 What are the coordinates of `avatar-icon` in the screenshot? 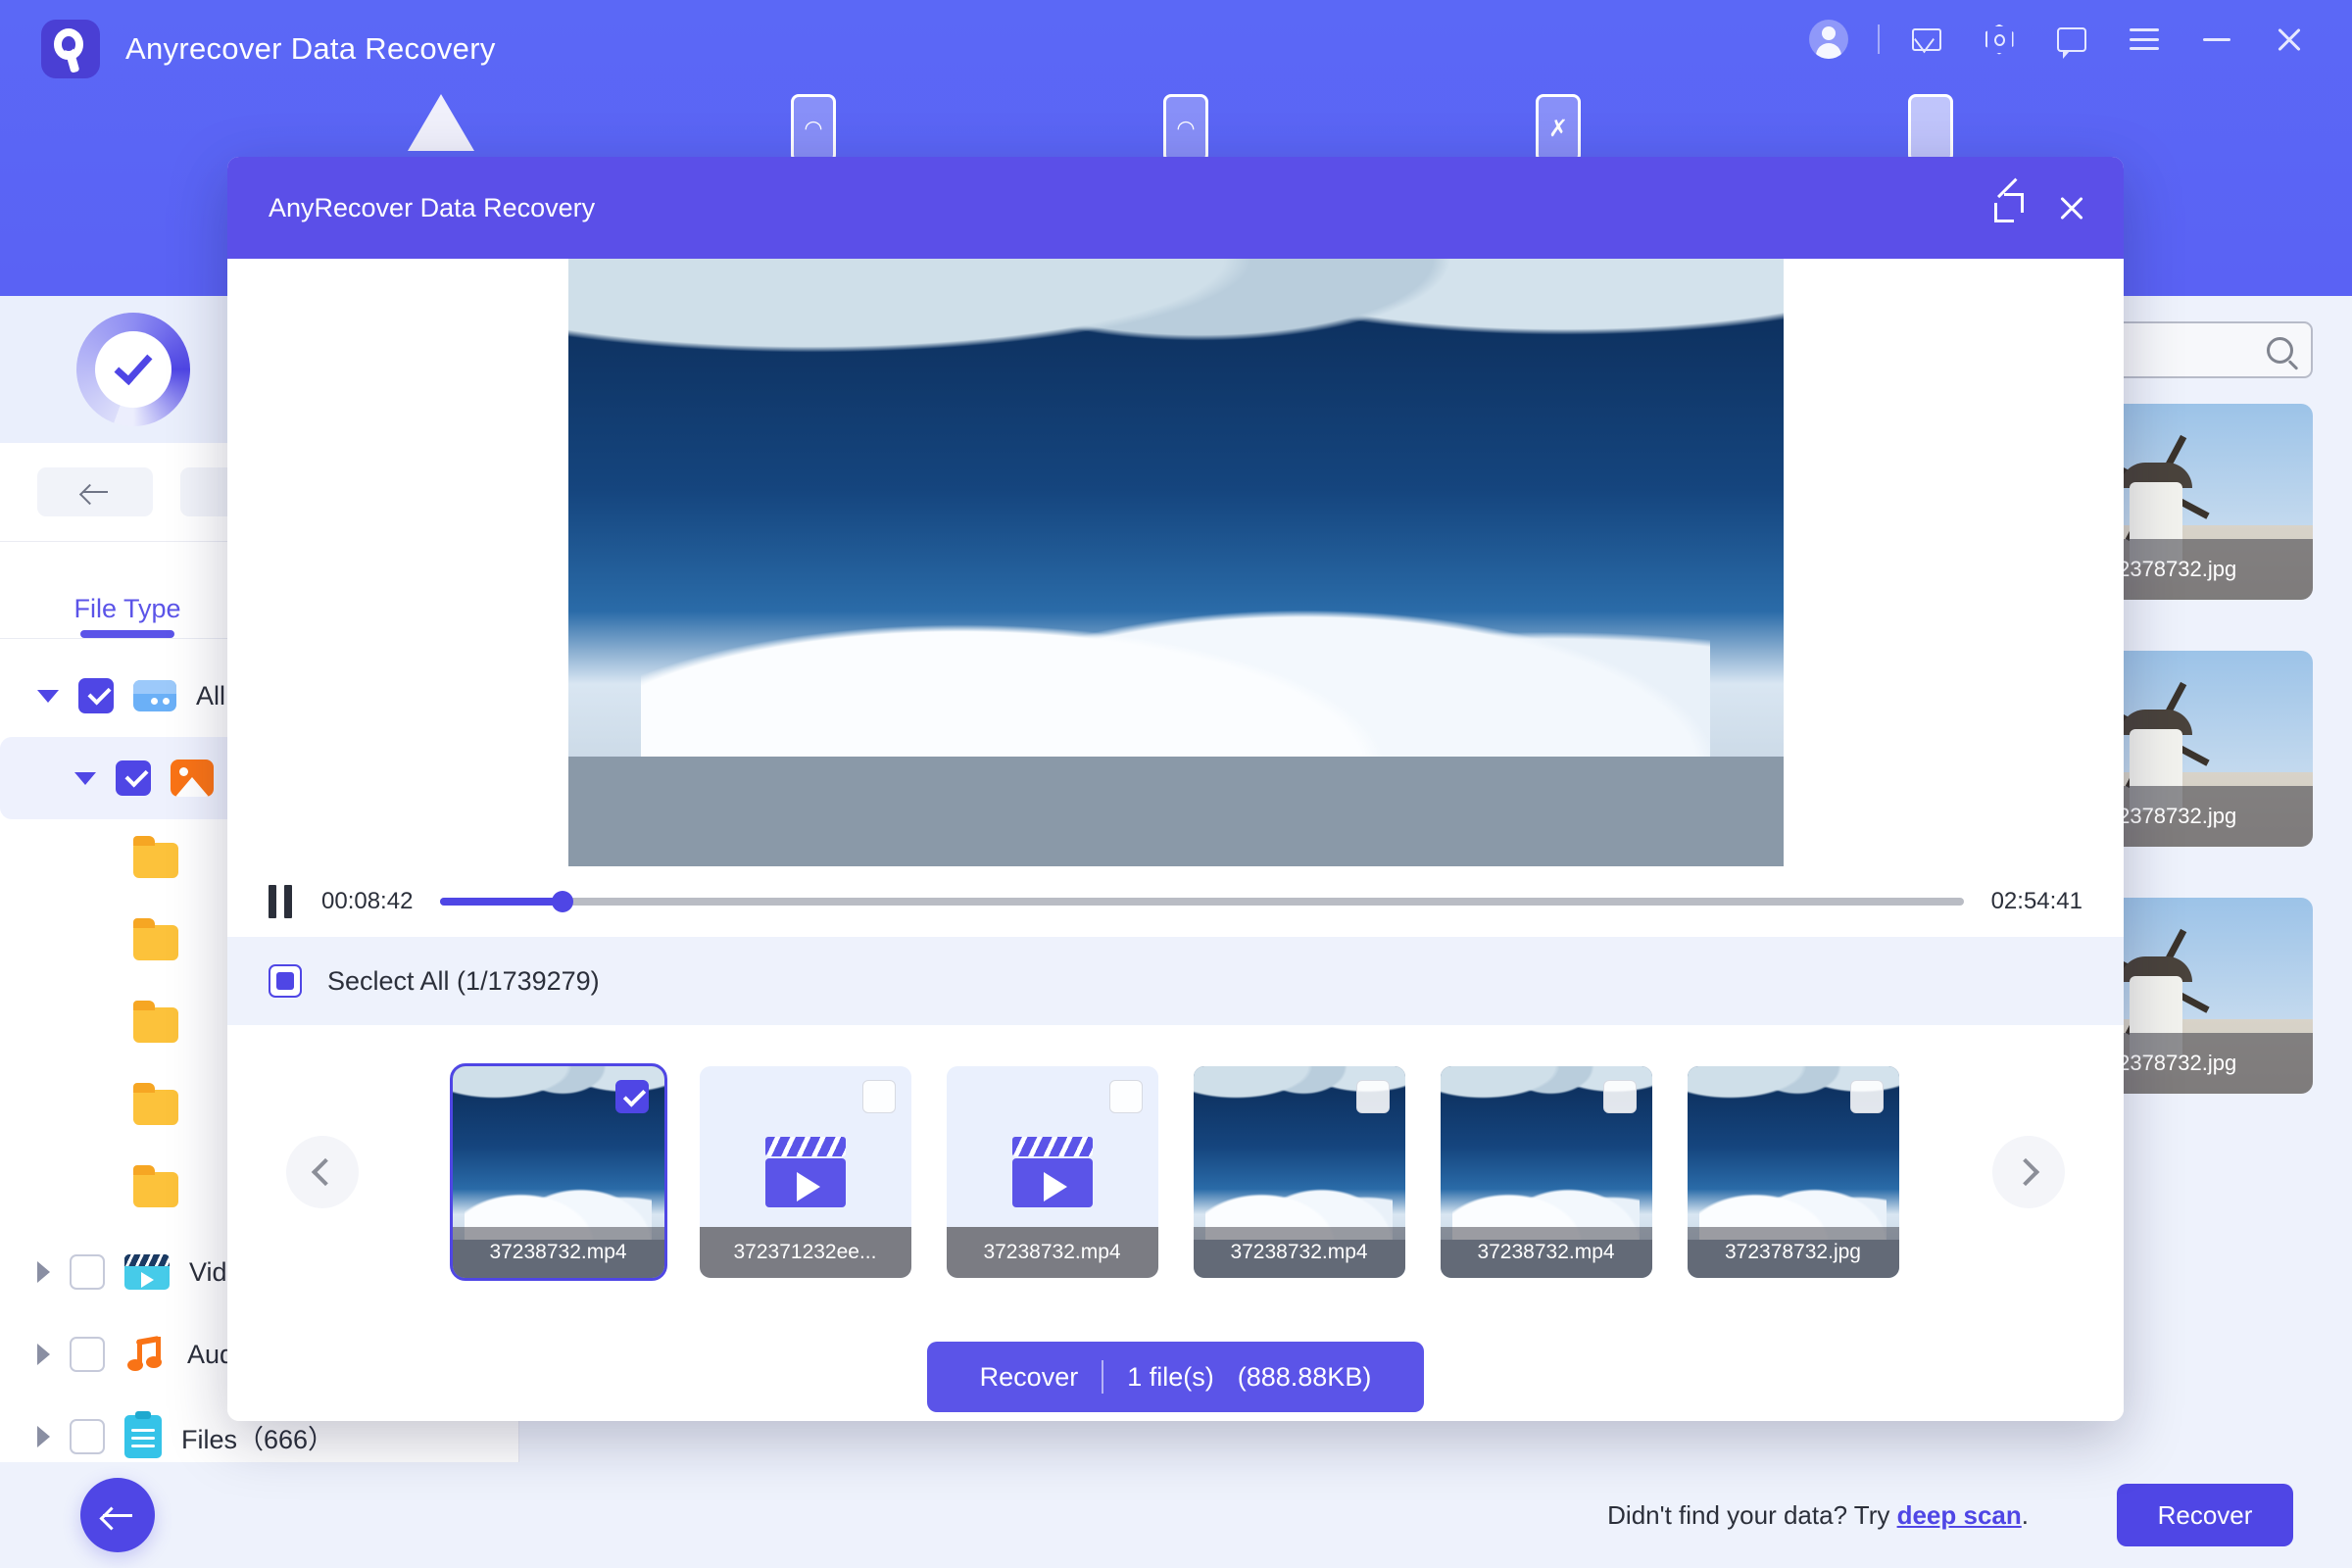 It's located at (1828, 39).